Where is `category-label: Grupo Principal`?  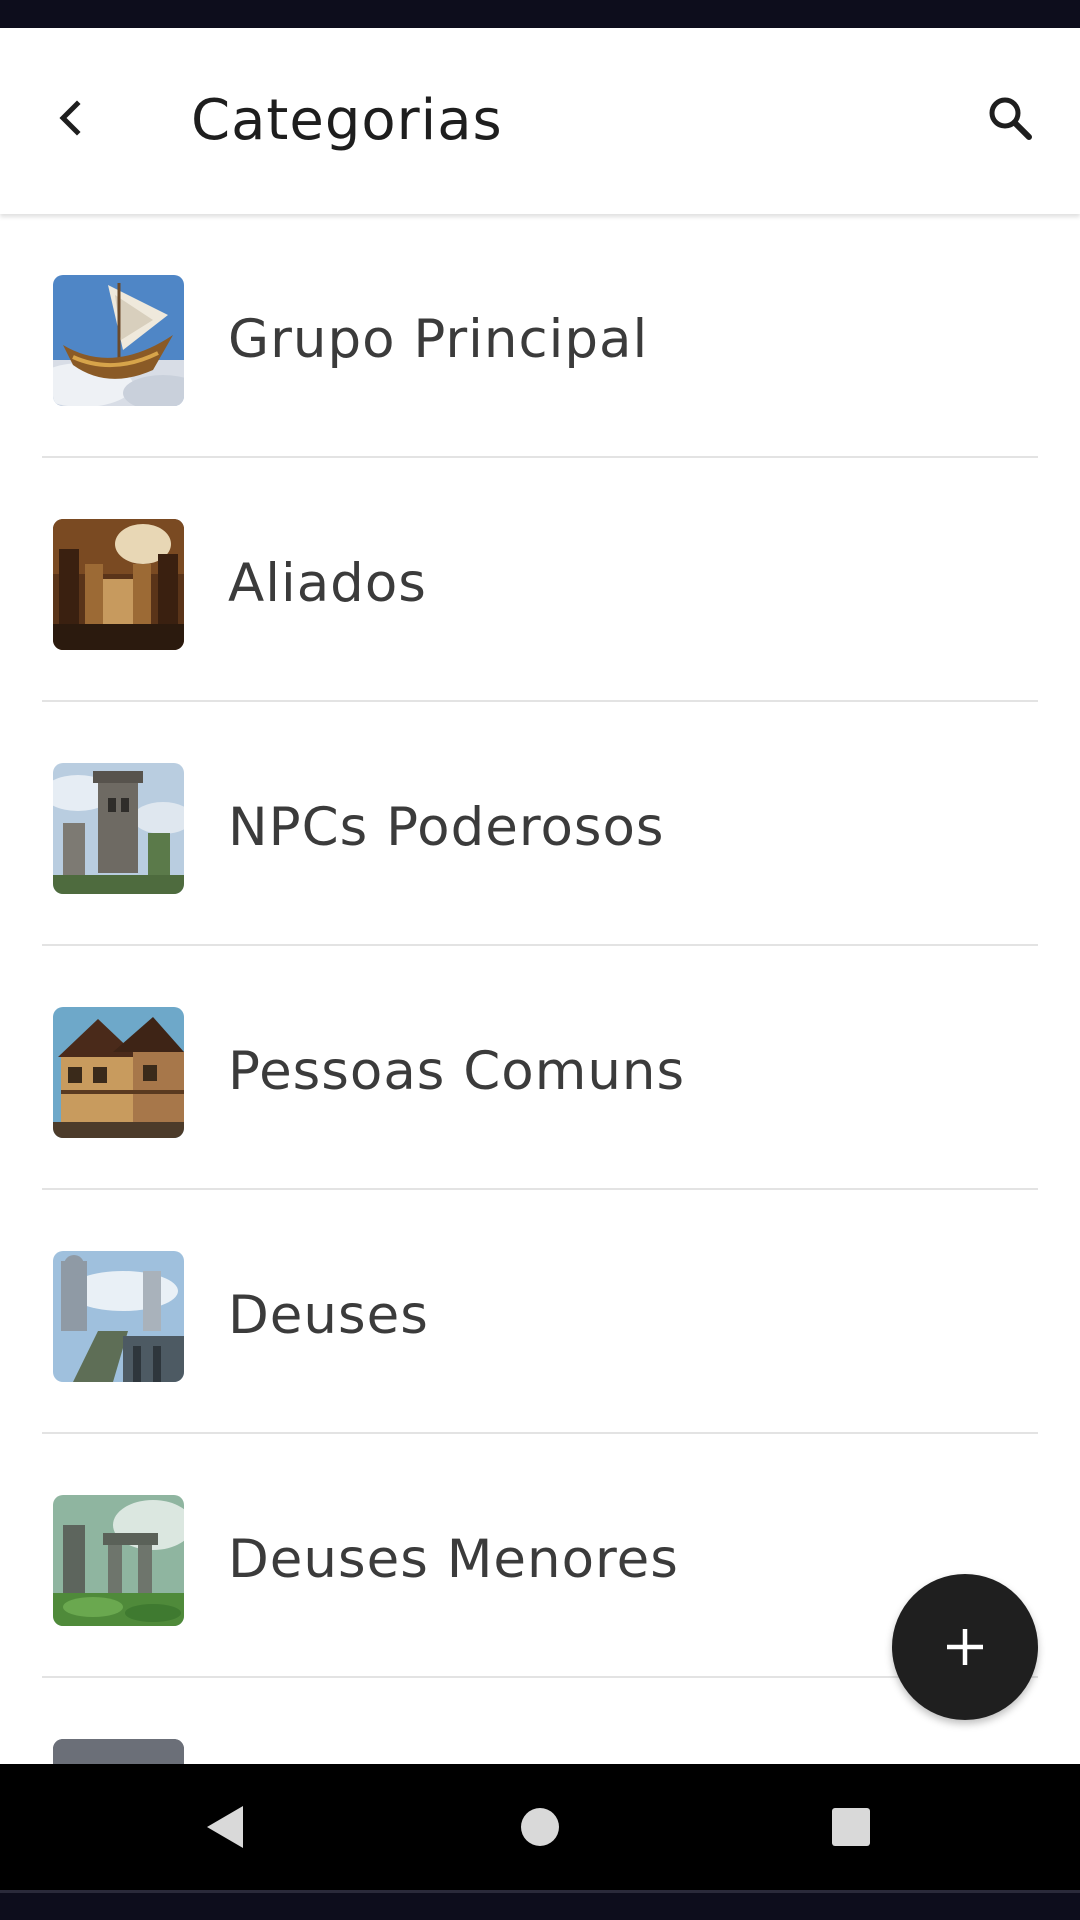
category-label: Grupo Principal is located at coordinates (438, 339).